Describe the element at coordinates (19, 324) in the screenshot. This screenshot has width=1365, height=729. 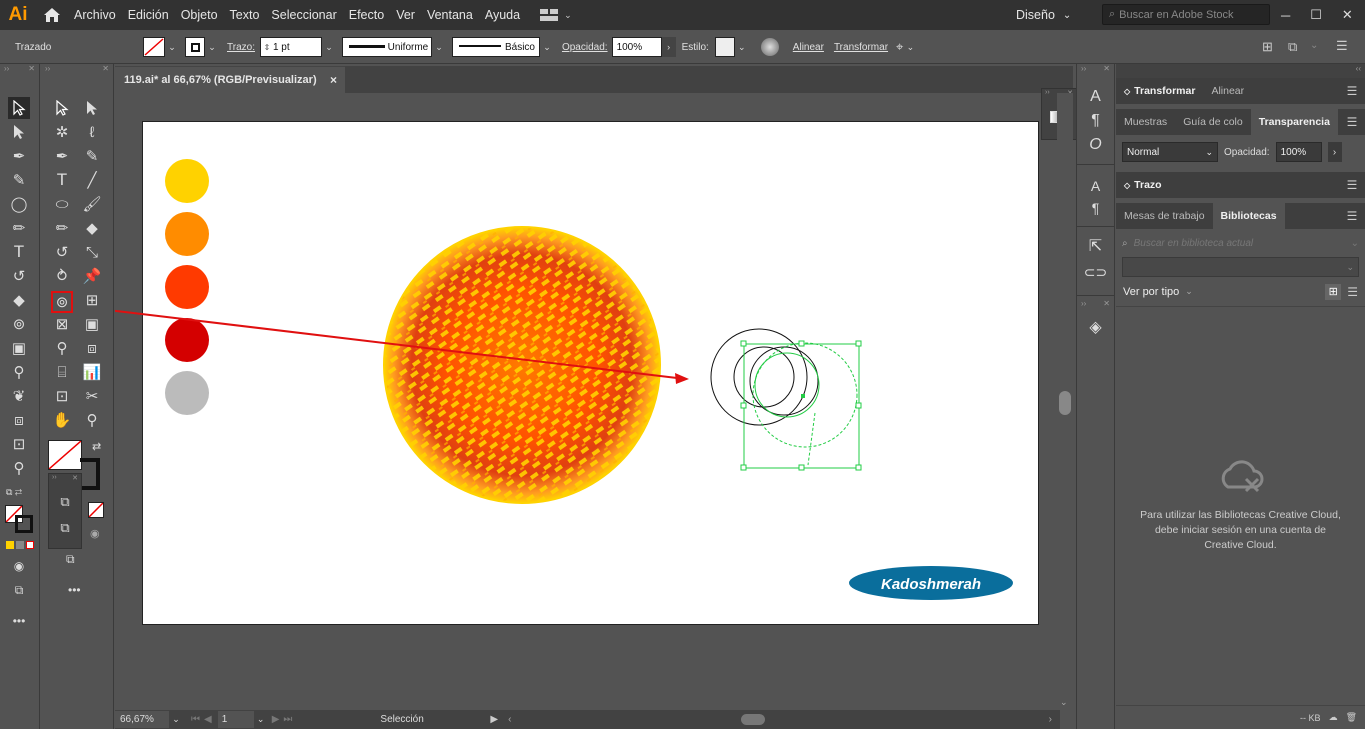
I see `lasso-tool-icon: ⊚` at that location.